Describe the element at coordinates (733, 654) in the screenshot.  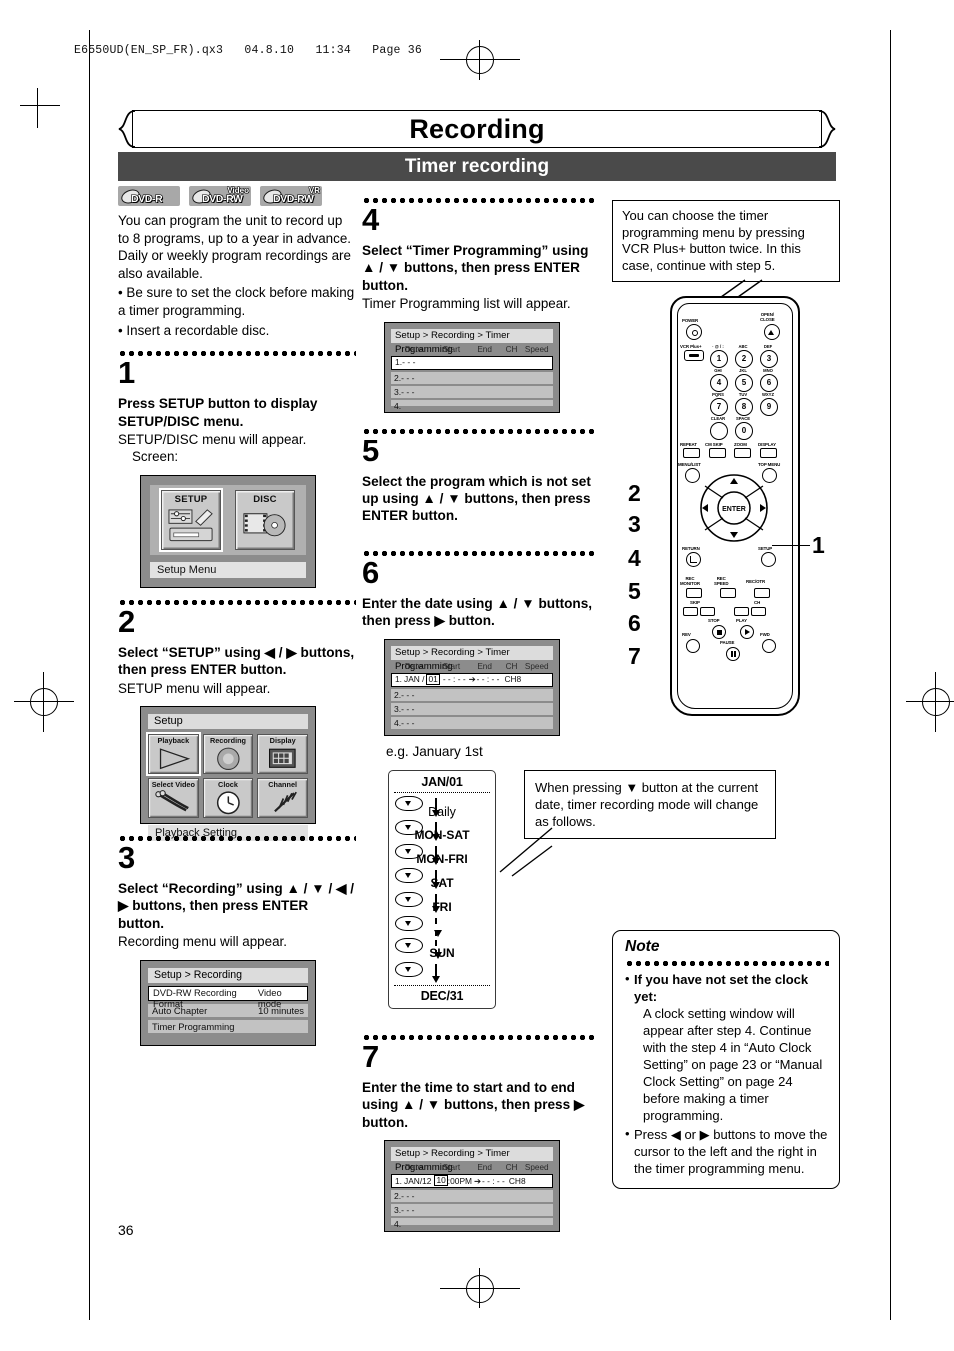
I see `pause-button` at that location.